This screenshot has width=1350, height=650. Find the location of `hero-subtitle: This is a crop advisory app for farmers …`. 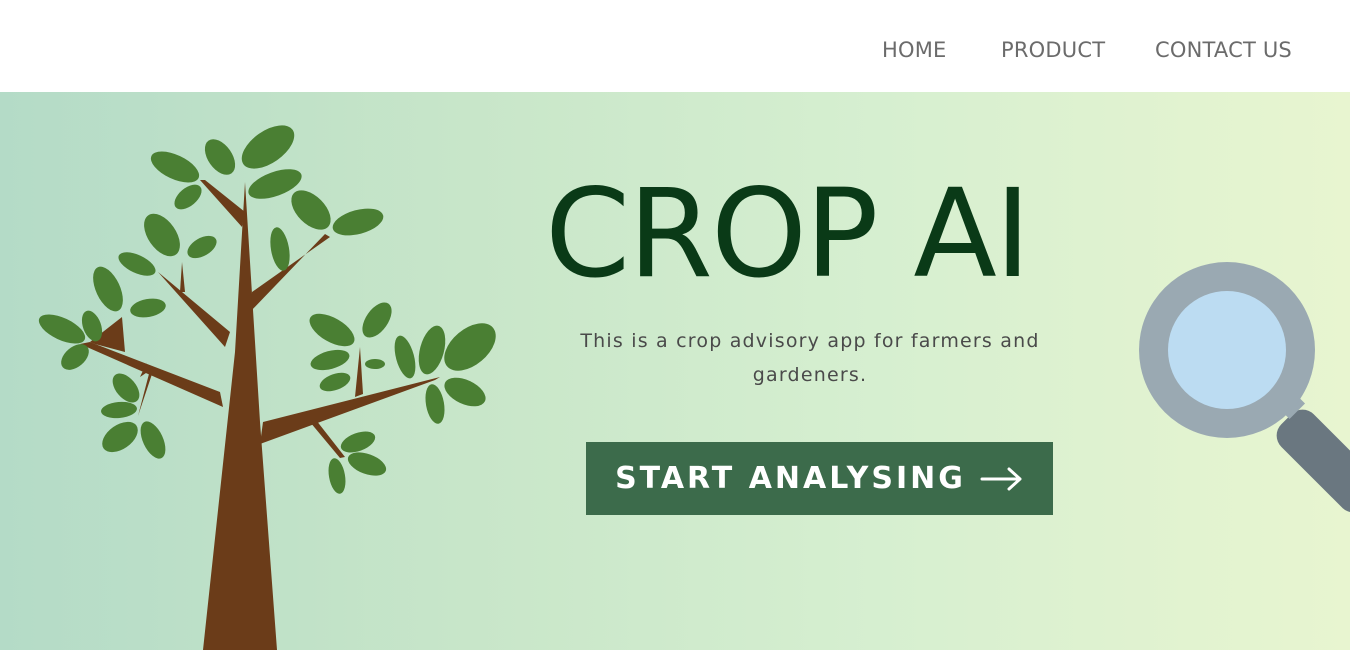

hero-subtitle: This is a crop advisory app for farmers … is located at coordinates (810, 358).